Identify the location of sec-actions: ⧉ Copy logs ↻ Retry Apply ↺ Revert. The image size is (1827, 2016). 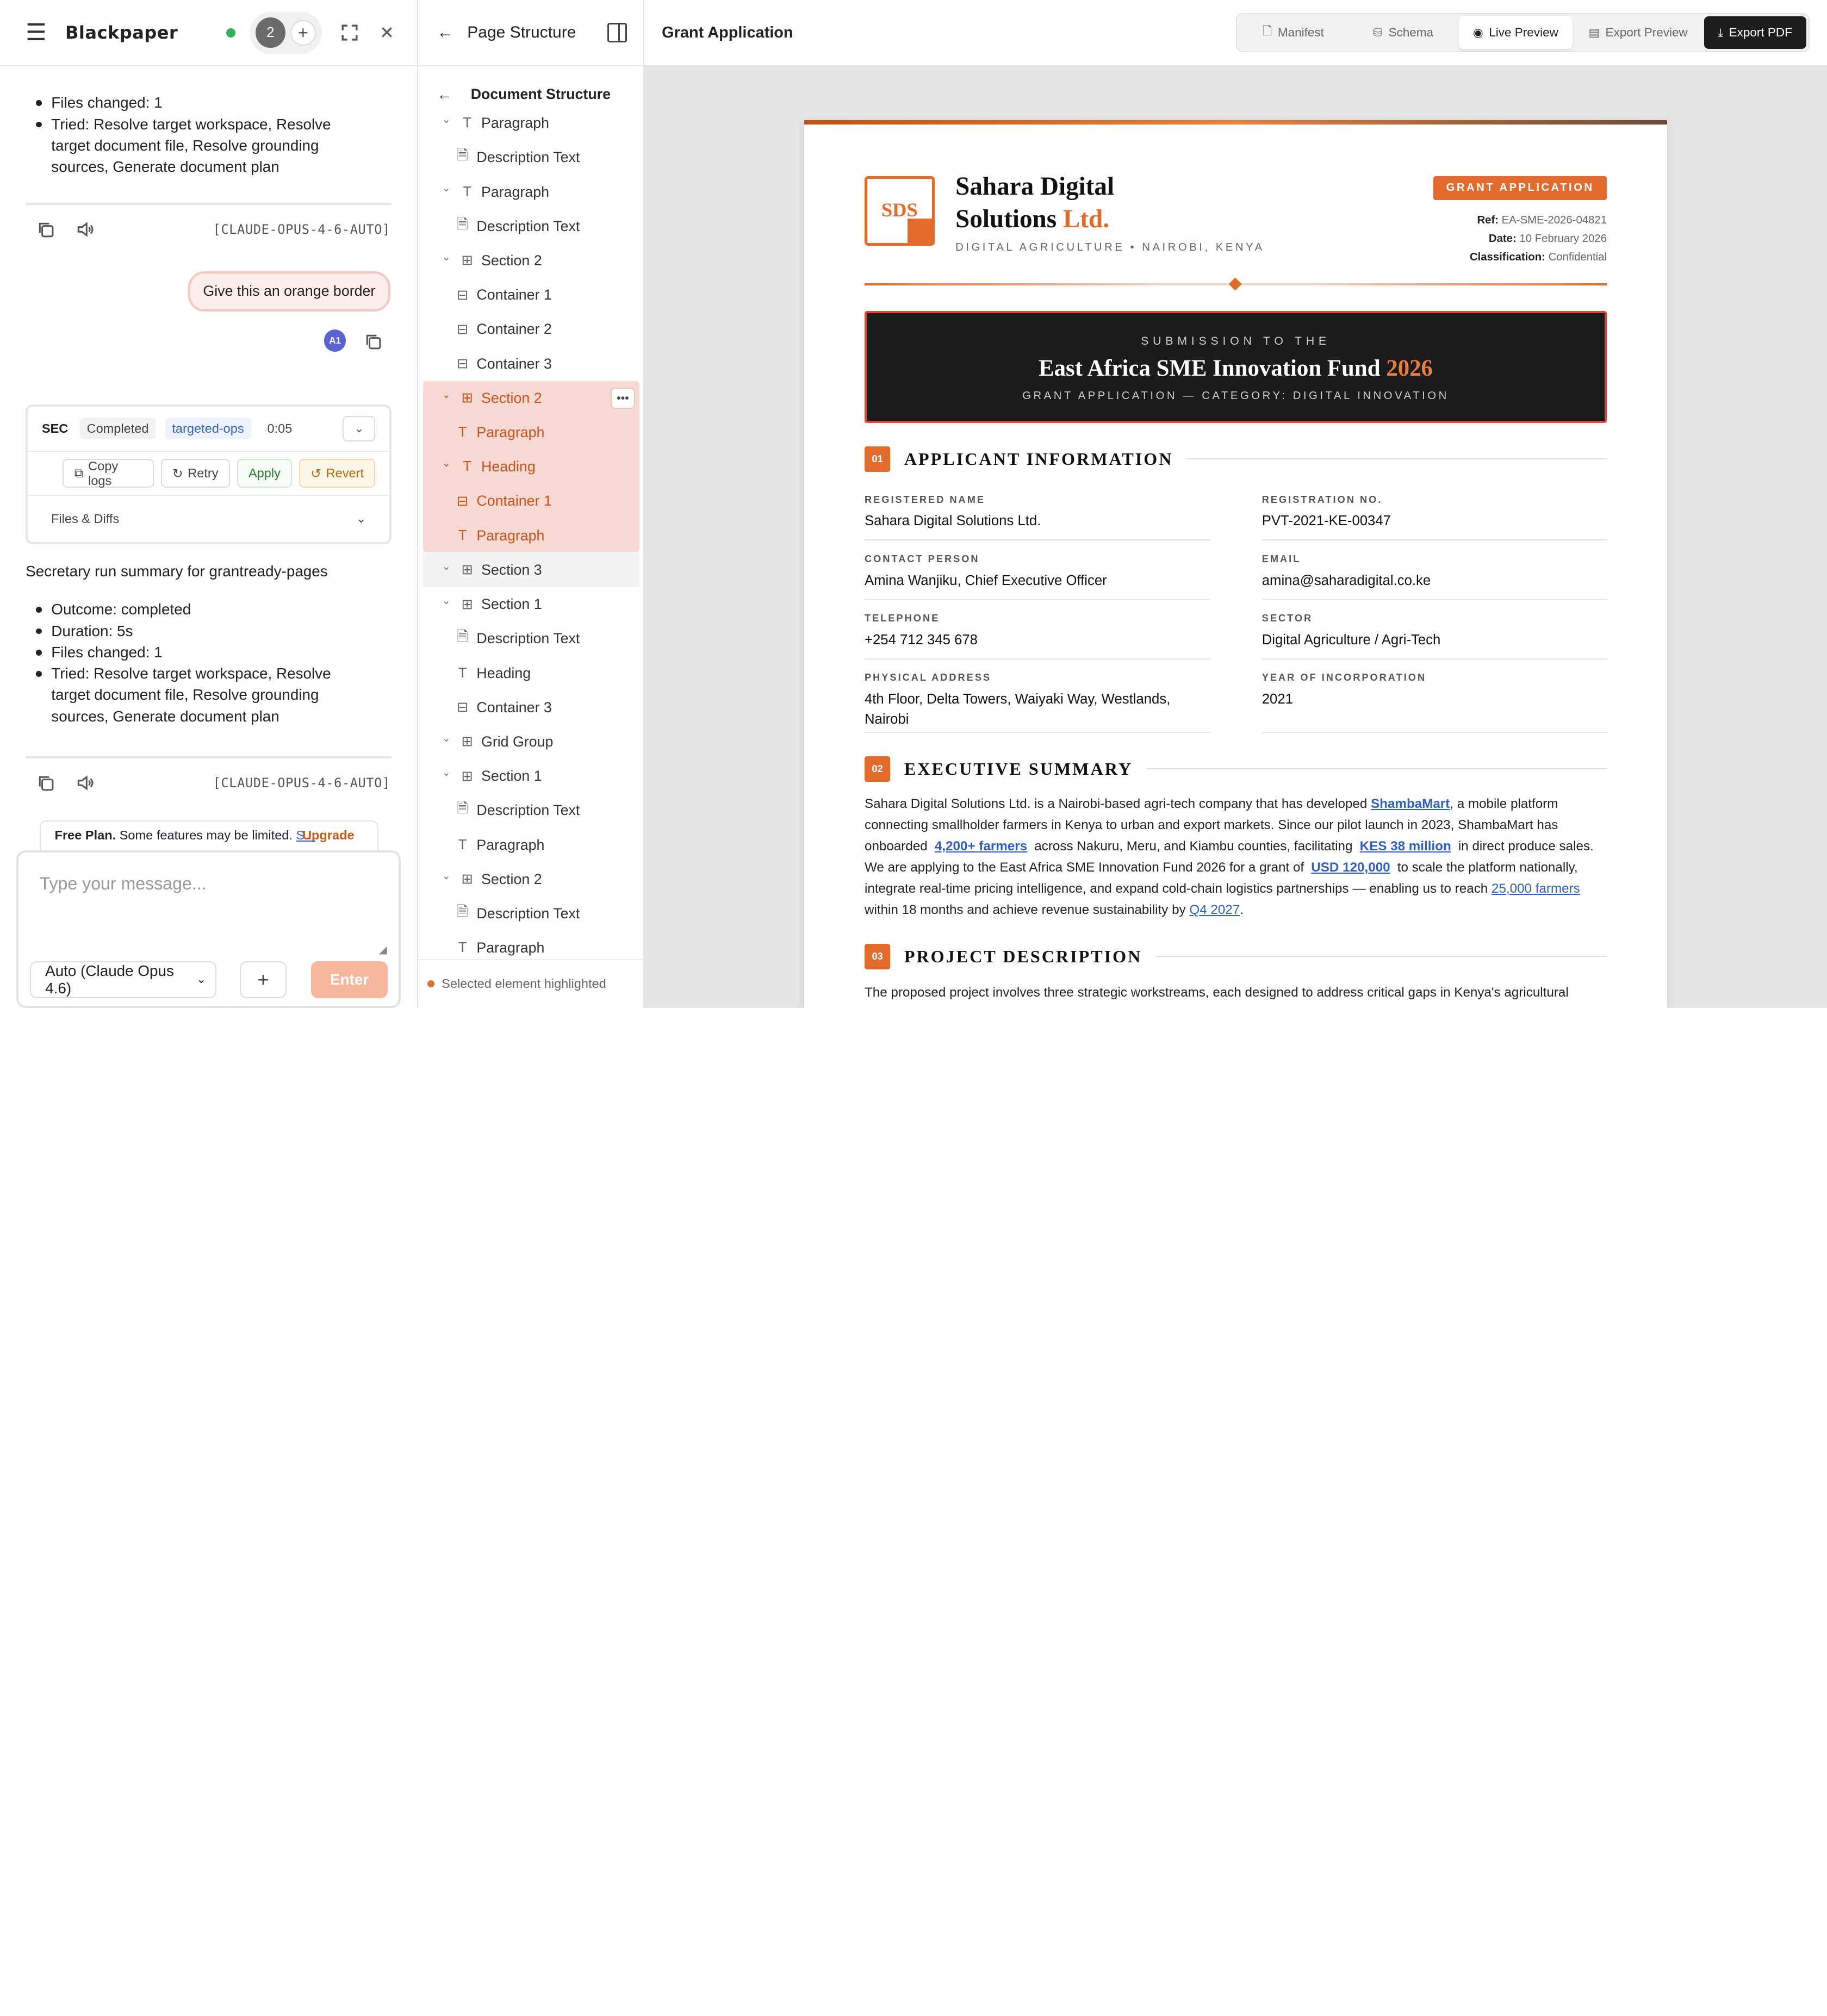
(208, 473).